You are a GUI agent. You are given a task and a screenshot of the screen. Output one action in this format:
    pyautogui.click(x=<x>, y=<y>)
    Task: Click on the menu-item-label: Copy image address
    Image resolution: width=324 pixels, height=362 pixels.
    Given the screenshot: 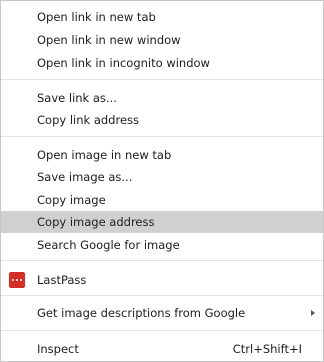 What is the action you would take?
    pyautogui.click(x=96, y=222)
    